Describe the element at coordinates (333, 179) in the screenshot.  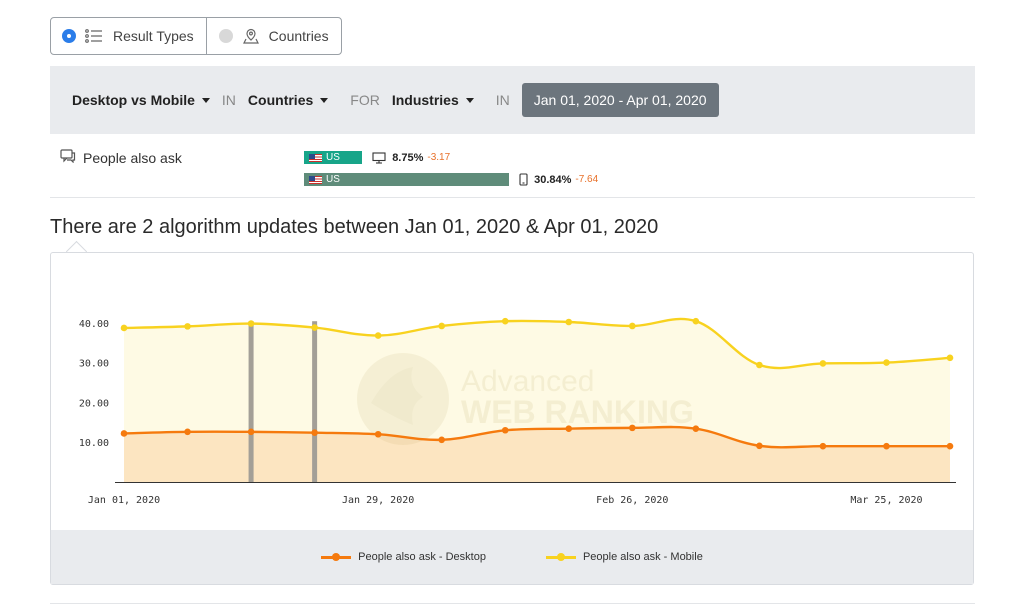
I see `mobile-country: US` at that location.